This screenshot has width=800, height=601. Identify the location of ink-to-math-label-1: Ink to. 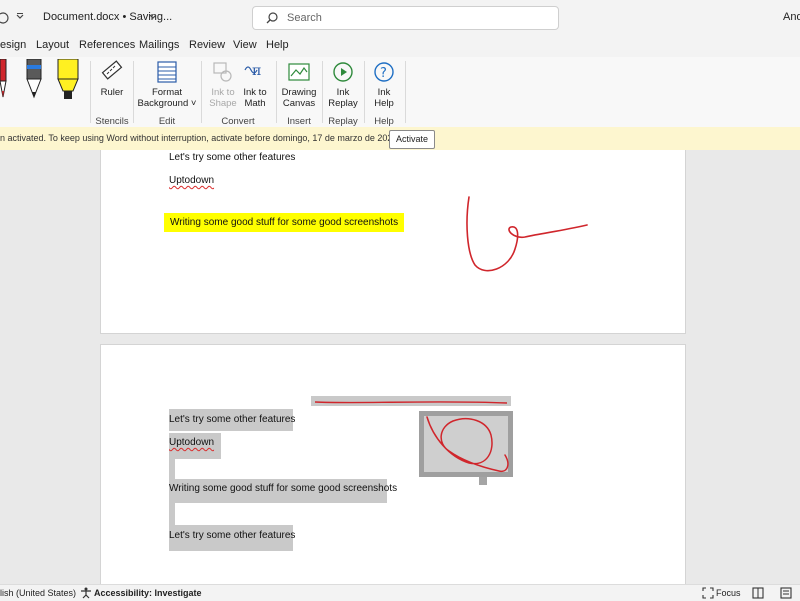
(255, 92).